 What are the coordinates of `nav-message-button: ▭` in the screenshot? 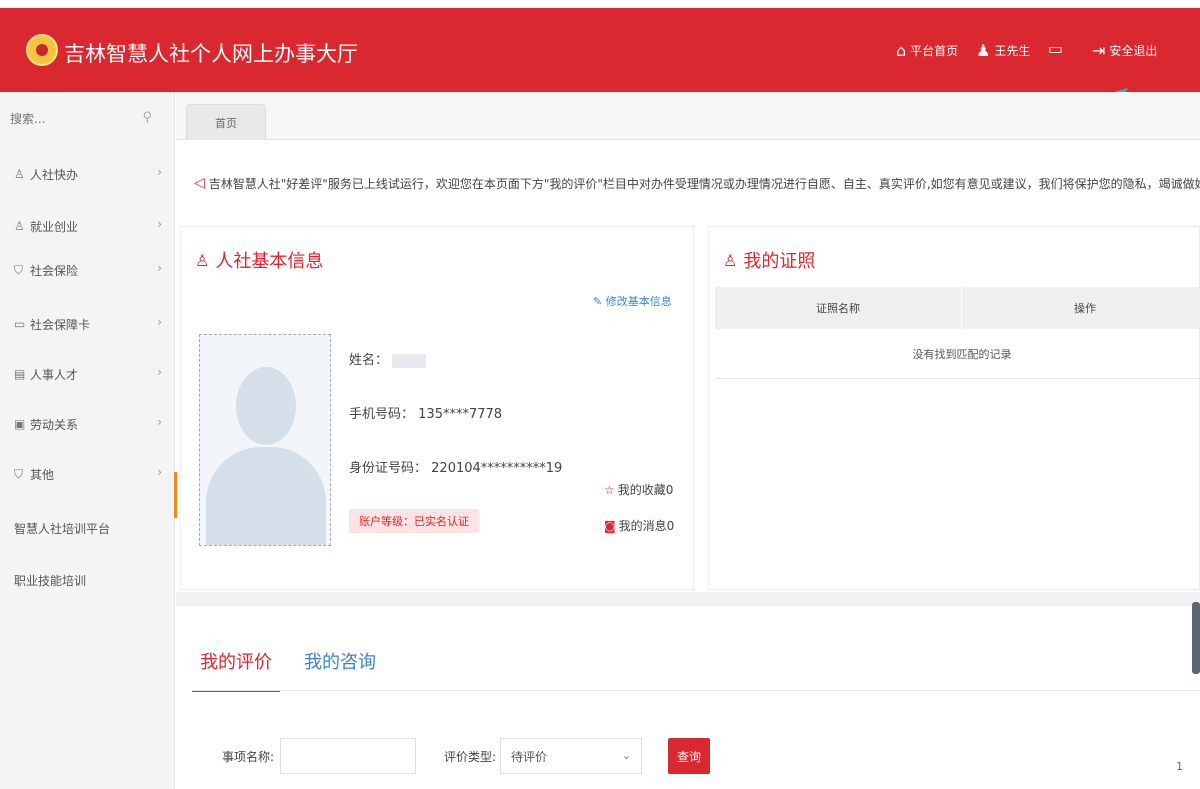 It's located at (1056, 48).